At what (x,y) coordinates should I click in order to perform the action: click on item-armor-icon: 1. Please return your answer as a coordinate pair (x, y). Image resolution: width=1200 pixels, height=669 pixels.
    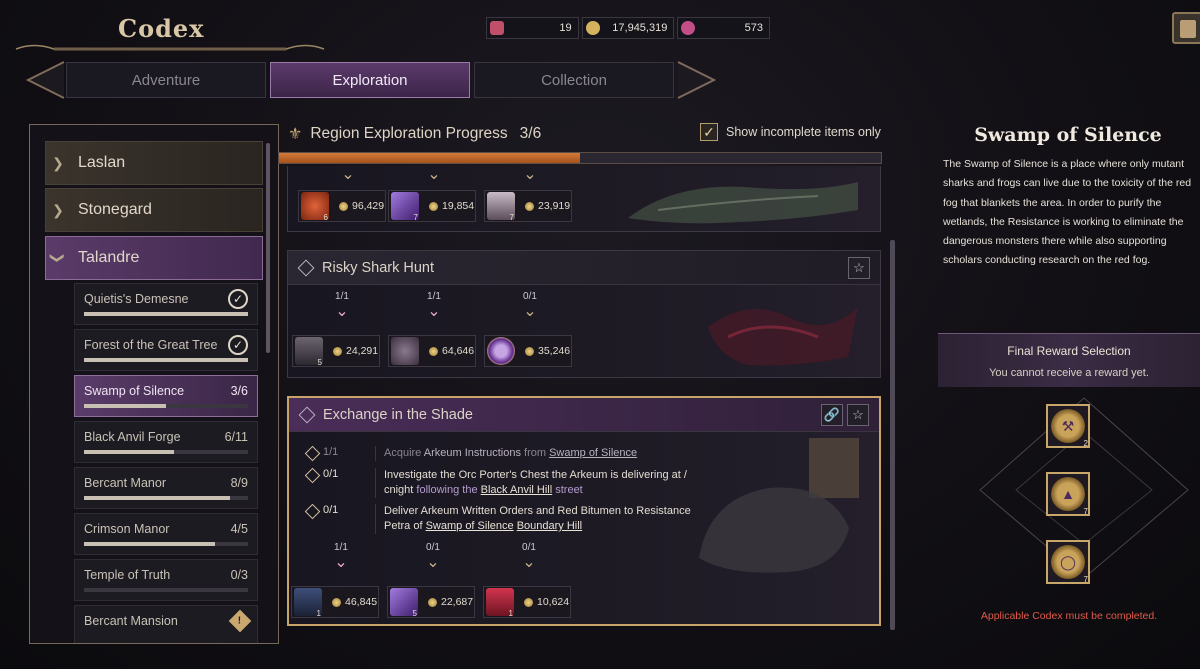
    Looking at the image, I should click on (308, 603).